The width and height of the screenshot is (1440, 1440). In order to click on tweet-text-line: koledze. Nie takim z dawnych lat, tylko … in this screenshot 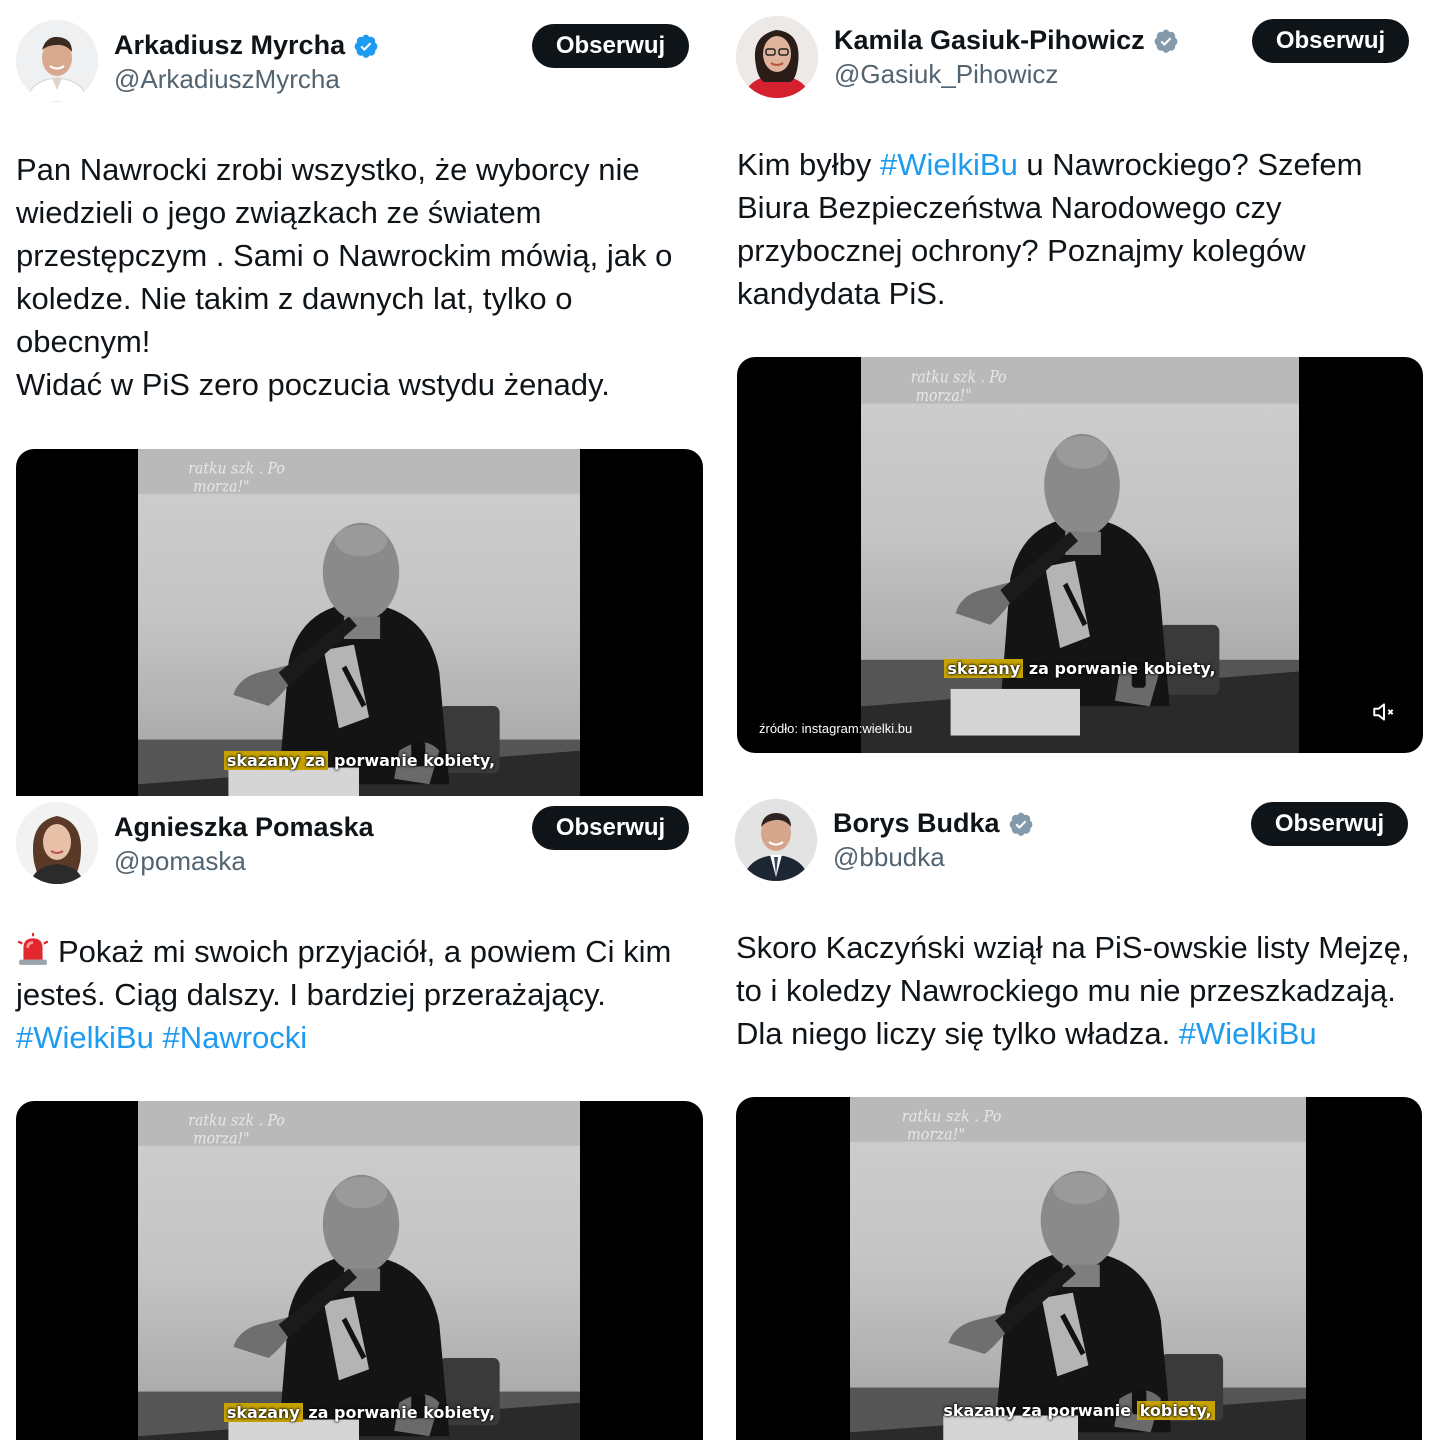, I will do `click(294, 298)`.